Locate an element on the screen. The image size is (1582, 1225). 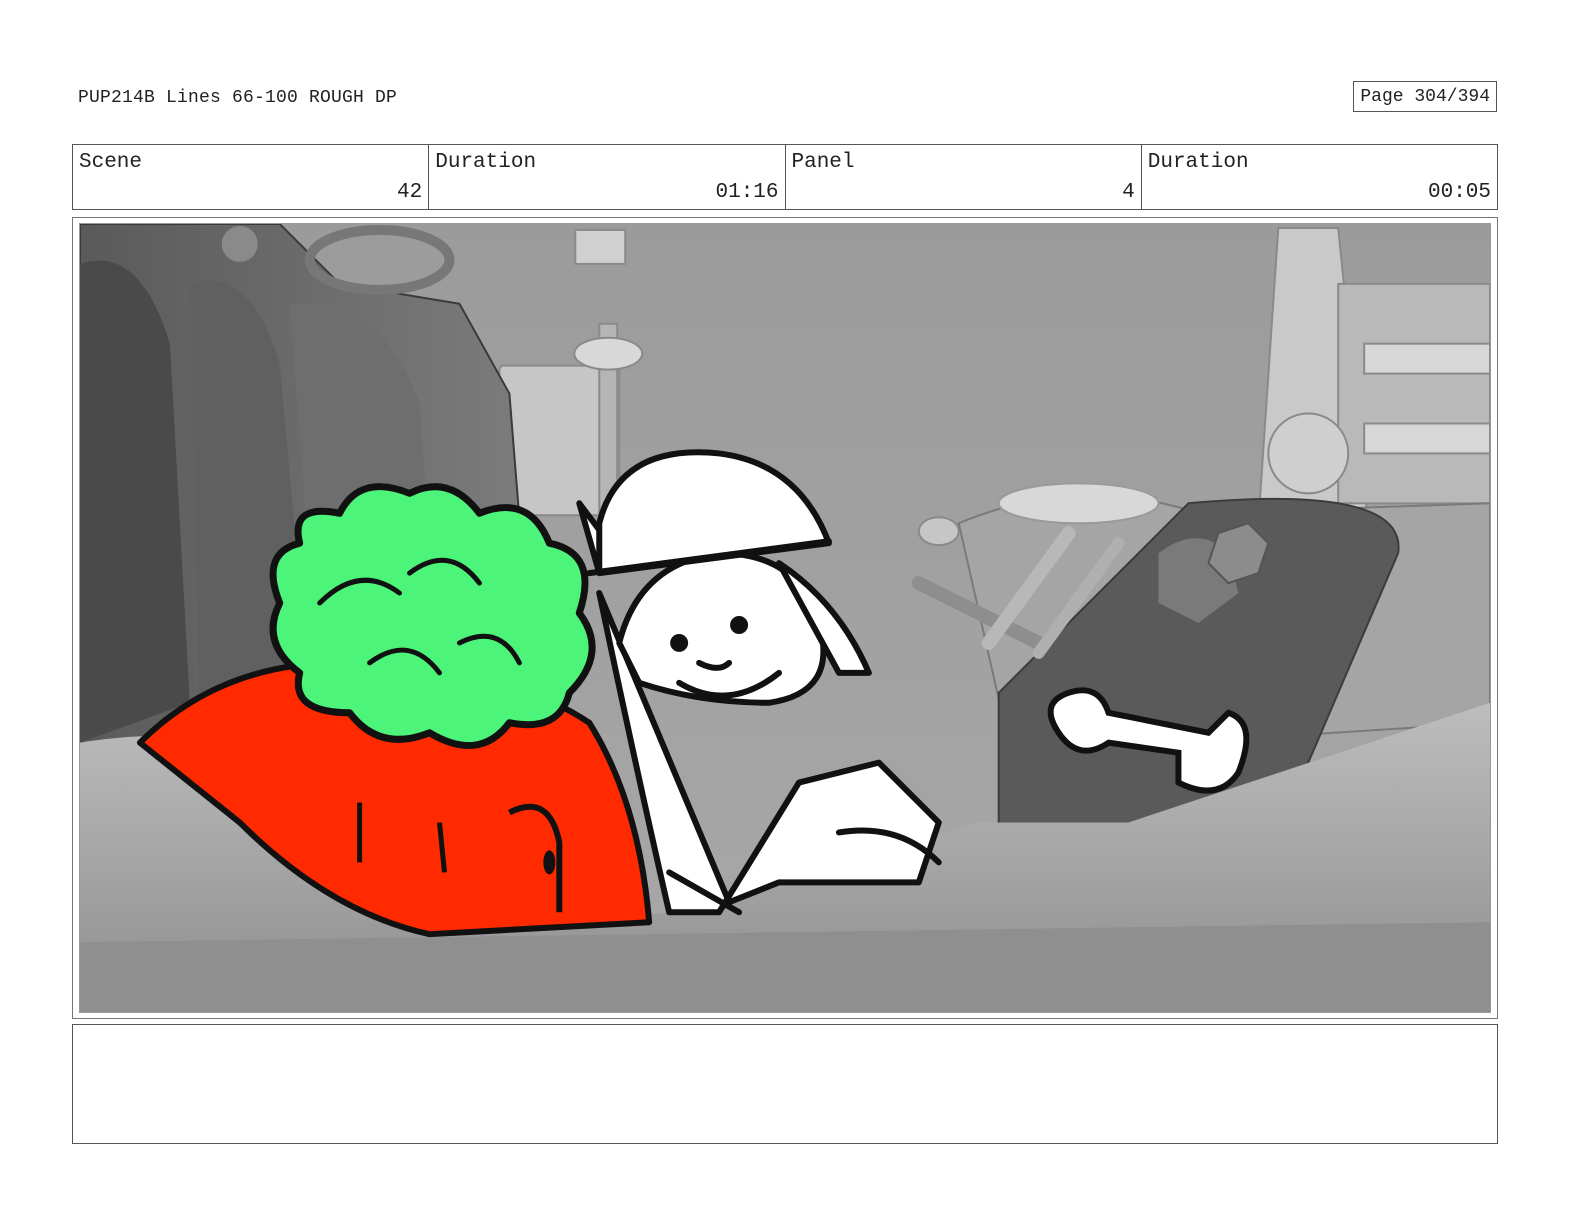
panel-duration-cell: Duration 00:05 is located at coordinates (1319, 177).